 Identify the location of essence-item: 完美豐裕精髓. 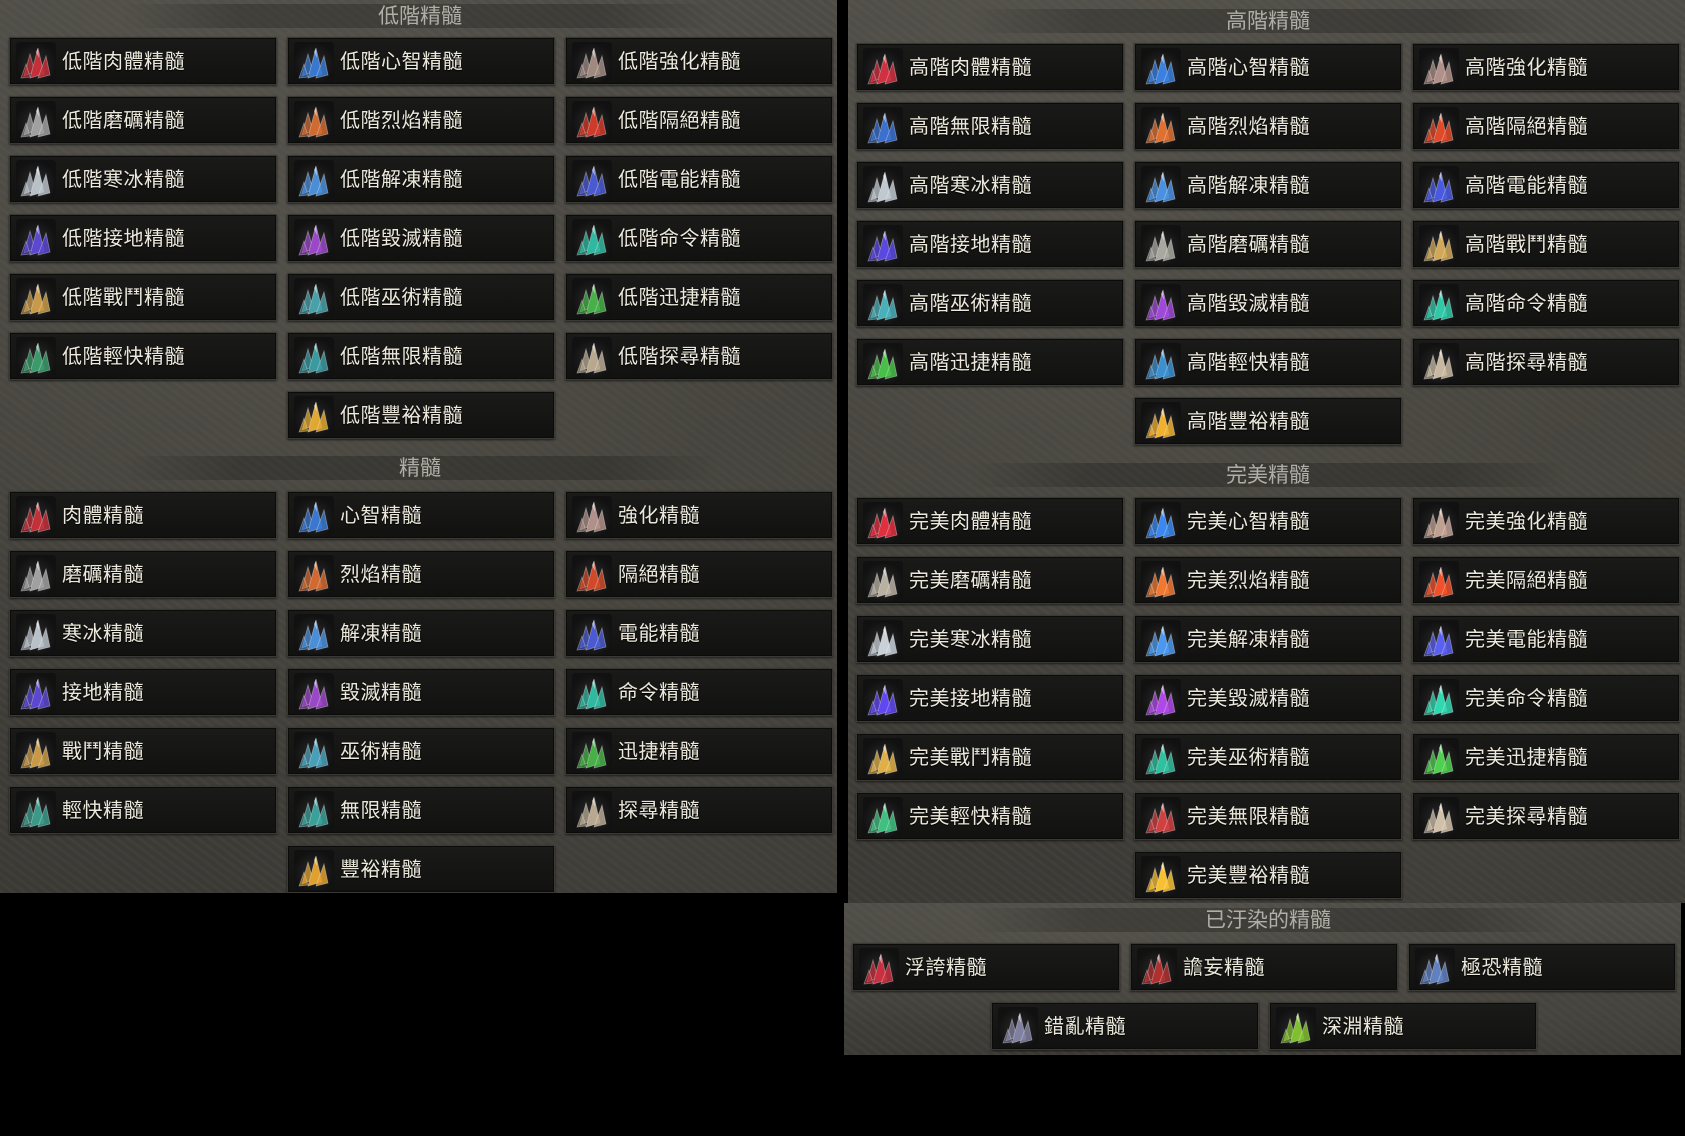
(1268, 875).